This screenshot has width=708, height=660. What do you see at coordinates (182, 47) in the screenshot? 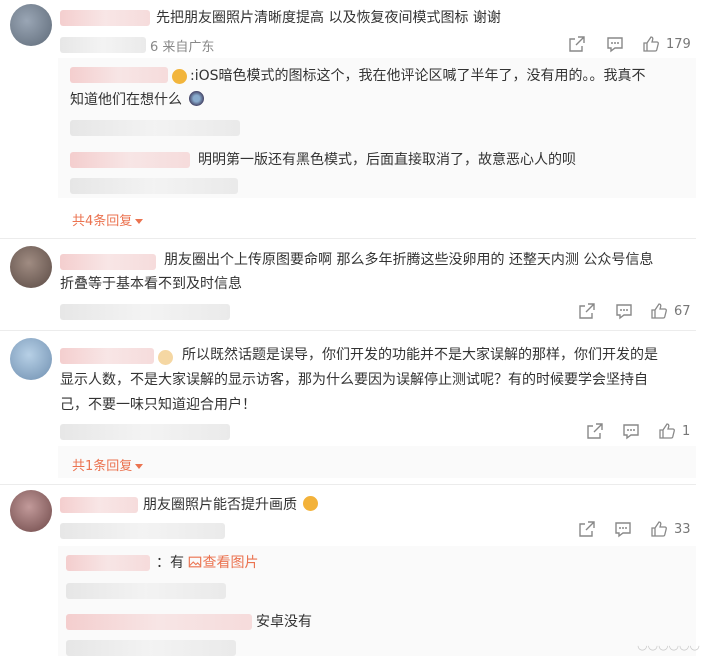
I see `comment-meta: 6 来自广东` at bounding box center [182, 47].